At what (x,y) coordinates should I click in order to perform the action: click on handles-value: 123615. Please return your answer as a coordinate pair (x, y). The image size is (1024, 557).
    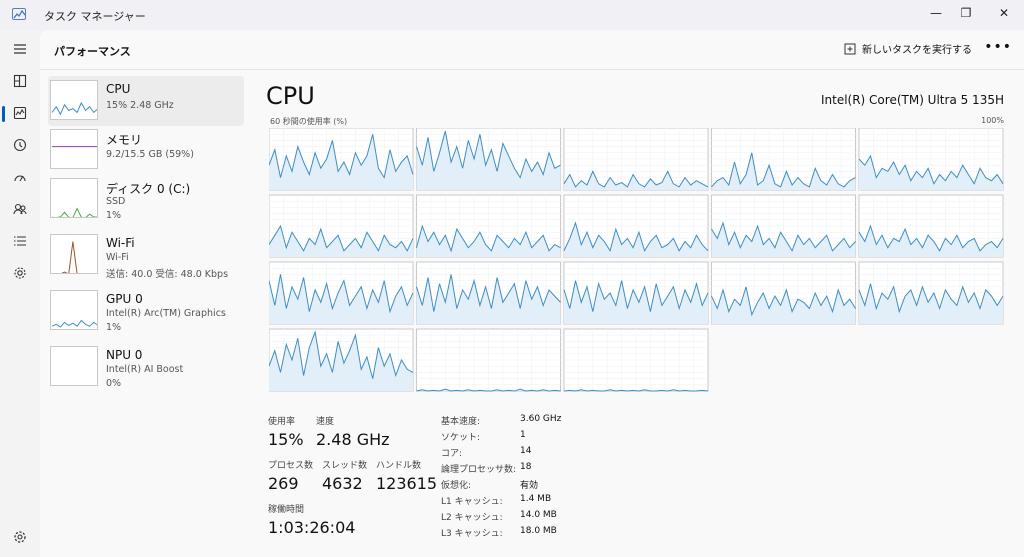
    Looking at the image, I should click on (407, 483).